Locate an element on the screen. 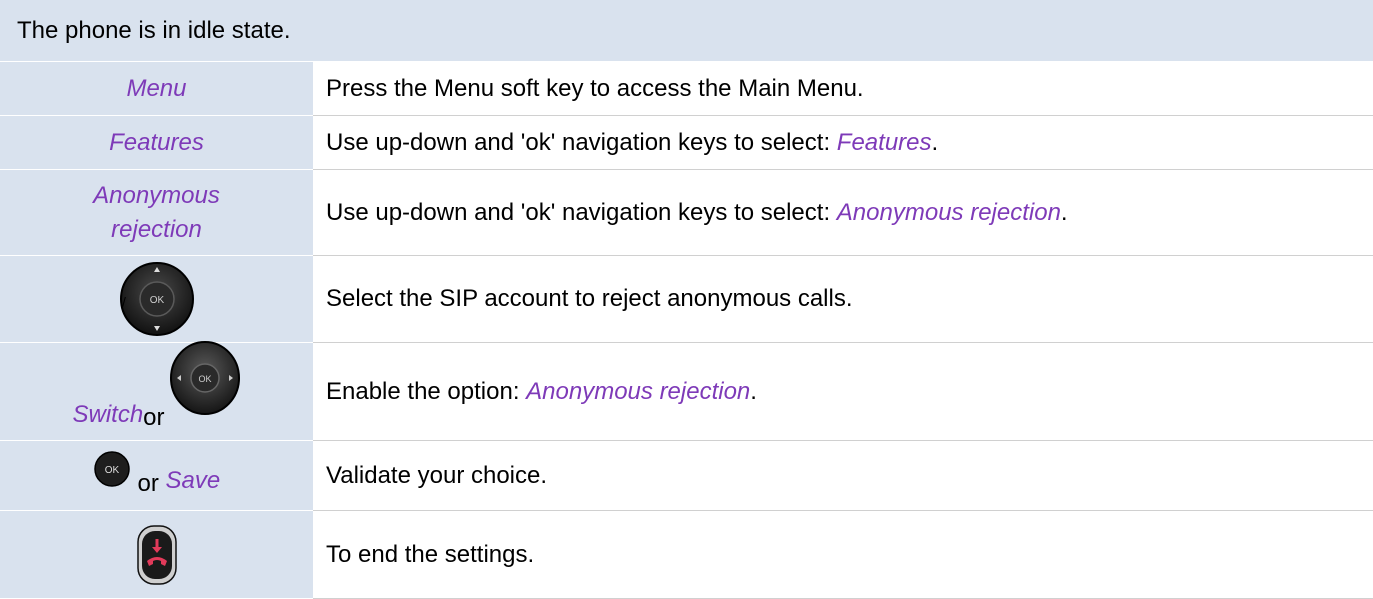  ok-nav-key-icon: OK / is located at coordinates (156, 299).